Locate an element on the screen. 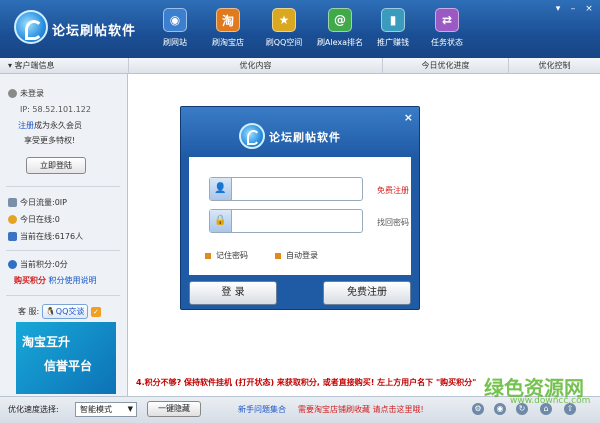 The image size is (600, 423). watermark-url: www.downcc.com is located at coordinates (550, 401).